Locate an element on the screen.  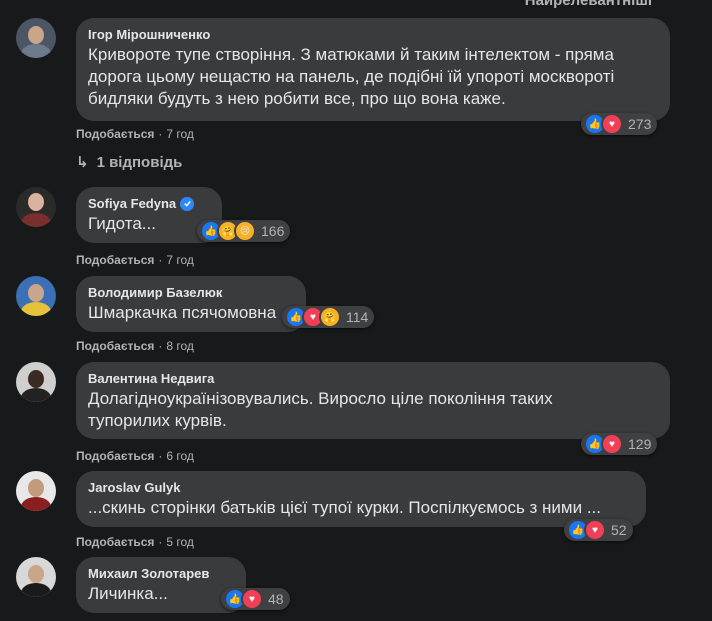
timestamp: 5 год is located at coordinates (180, 542).